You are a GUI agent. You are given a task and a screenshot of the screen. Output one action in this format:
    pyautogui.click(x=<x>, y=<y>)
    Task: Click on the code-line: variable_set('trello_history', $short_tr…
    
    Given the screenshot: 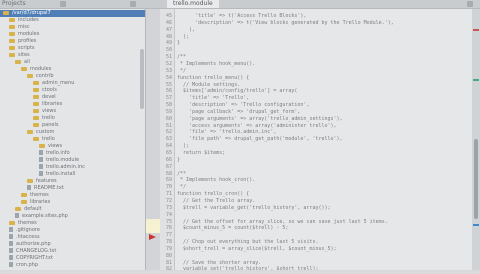 What is the action you would take?
    pyautogui.click(x=247, y=268)
    